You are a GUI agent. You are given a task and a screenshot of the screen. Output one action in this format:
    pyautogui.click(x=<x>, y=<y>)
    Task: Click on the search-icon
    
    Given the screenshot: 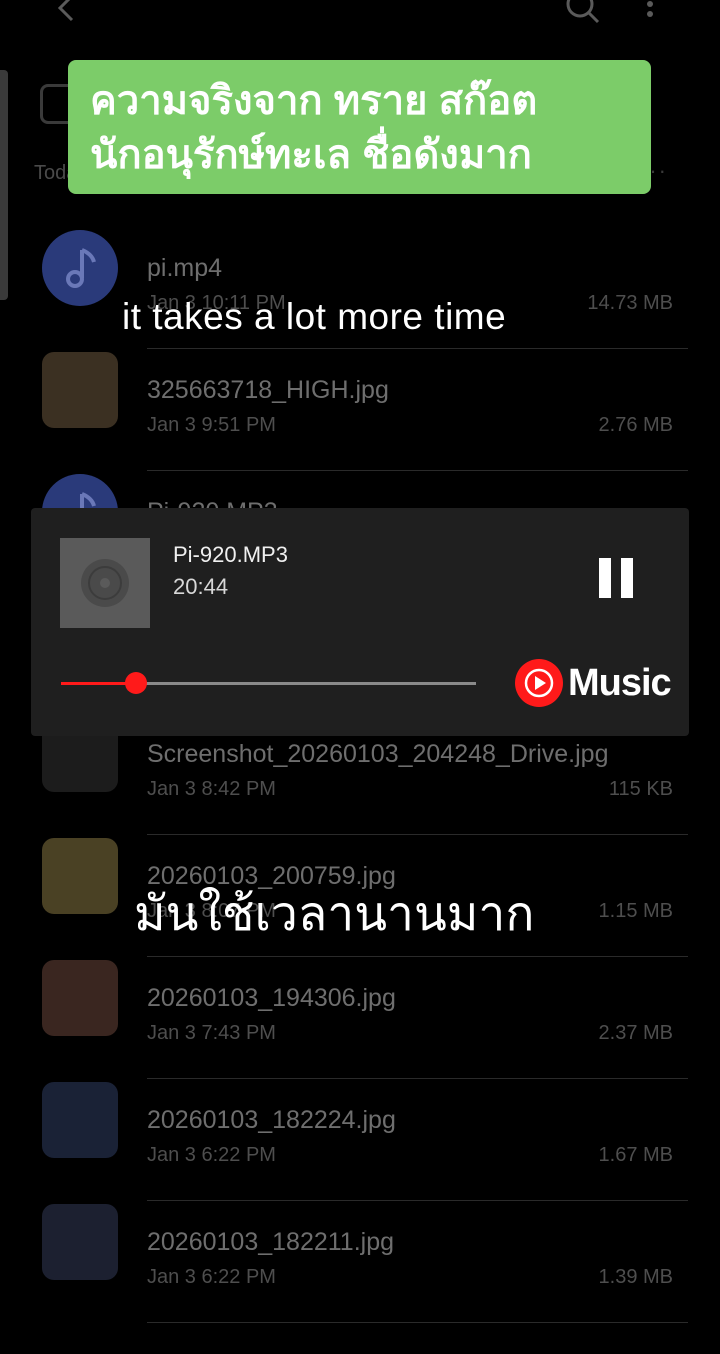 What is the action you would take?
    pyautogui.click(x=582, y=14)
    